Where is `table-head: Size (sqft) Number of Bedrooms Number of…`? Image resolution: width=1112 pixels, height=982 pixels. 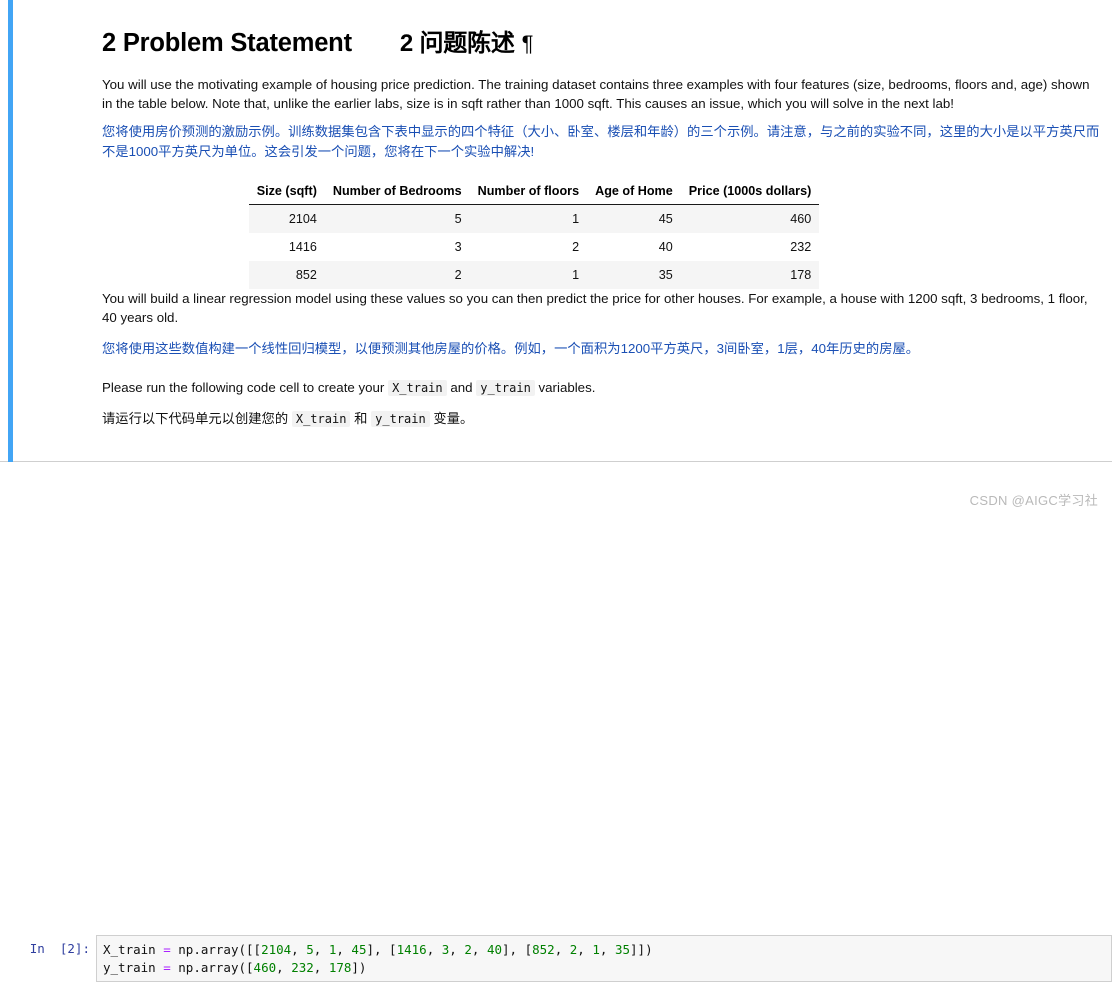
table-head: Size (sqft) Number of Bedrooms Number of… is located at coordinates (534, 192).